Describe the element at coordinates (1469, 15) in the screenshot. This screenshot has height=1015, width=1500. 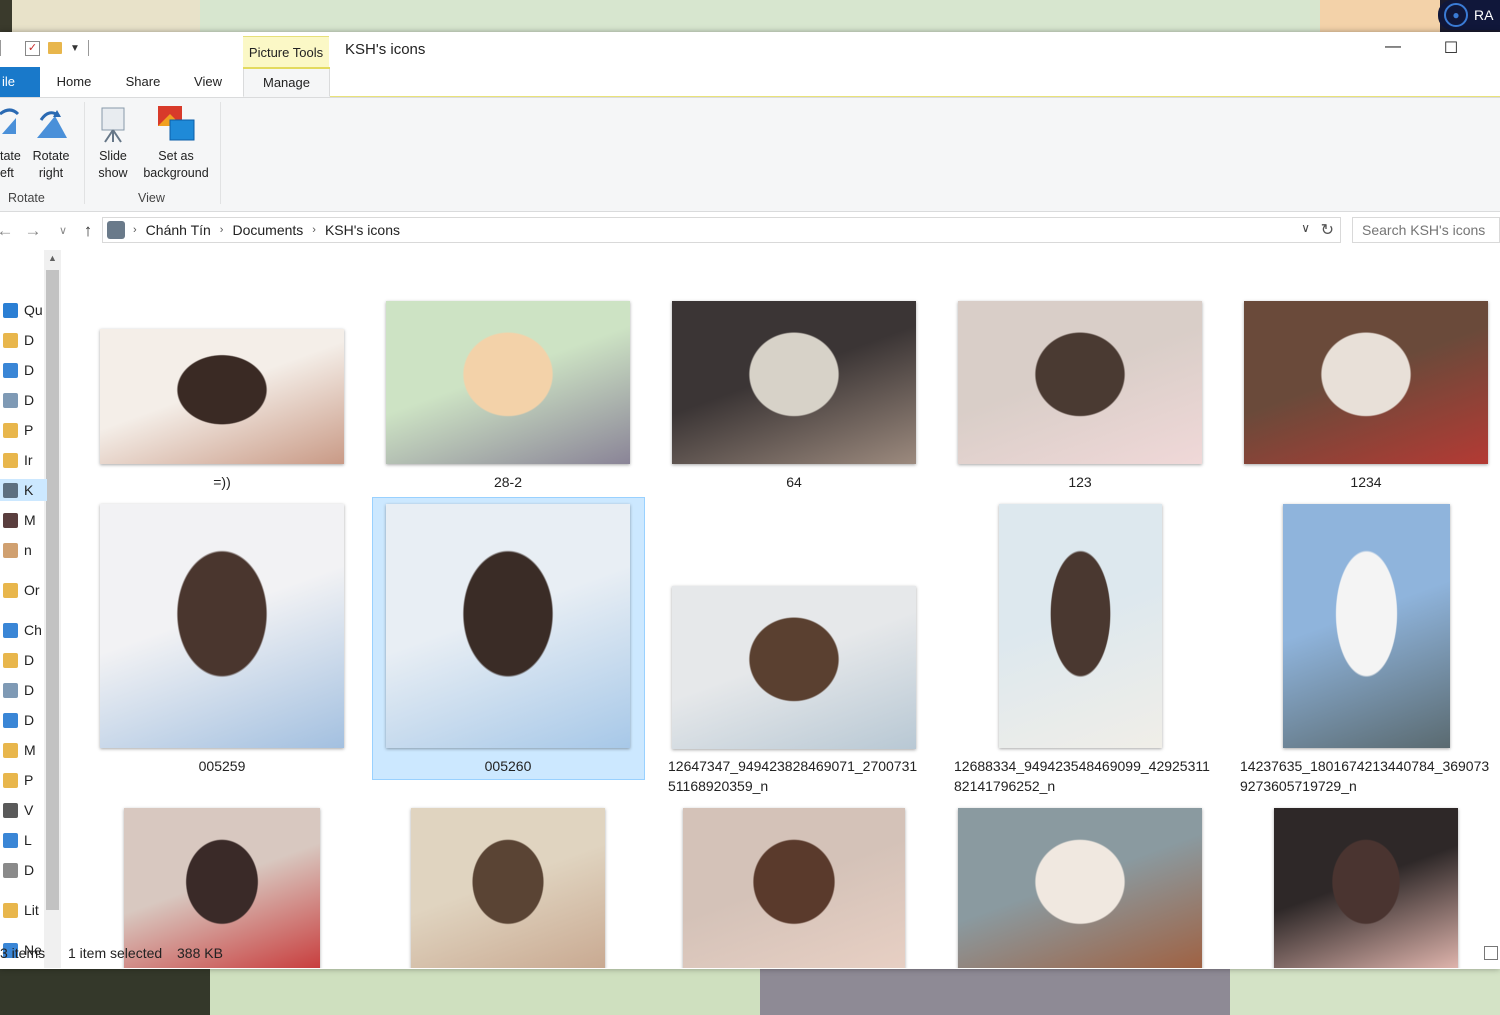
I see `user-badge: ● RA` at that location.